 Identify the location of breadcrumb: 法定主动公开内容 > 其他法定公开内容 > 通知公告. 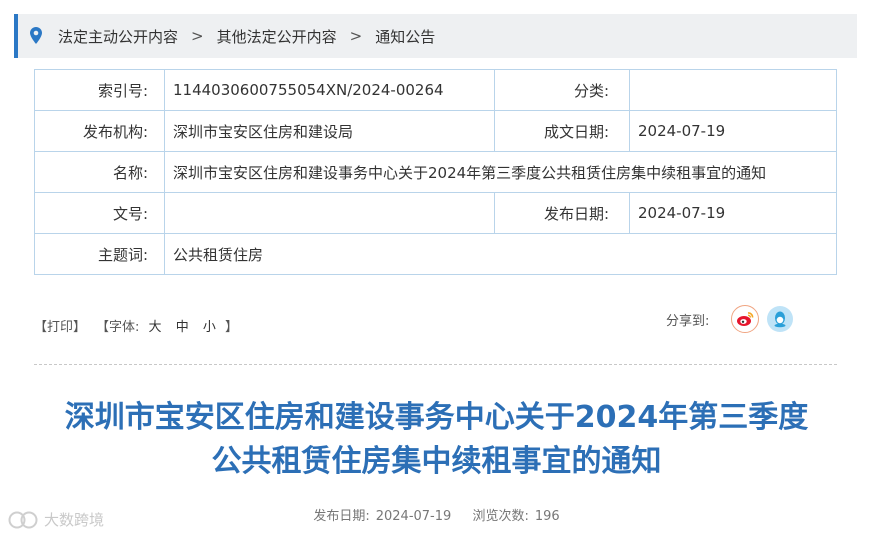
(435, 36).